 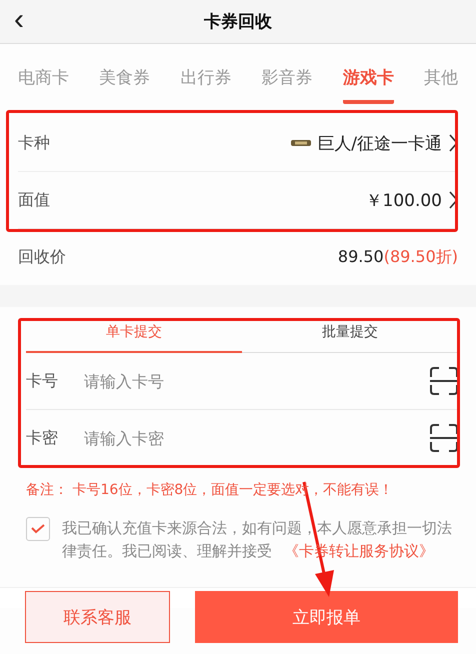 I want to click on category-tab: 出行券, so click(x=206, y=83).